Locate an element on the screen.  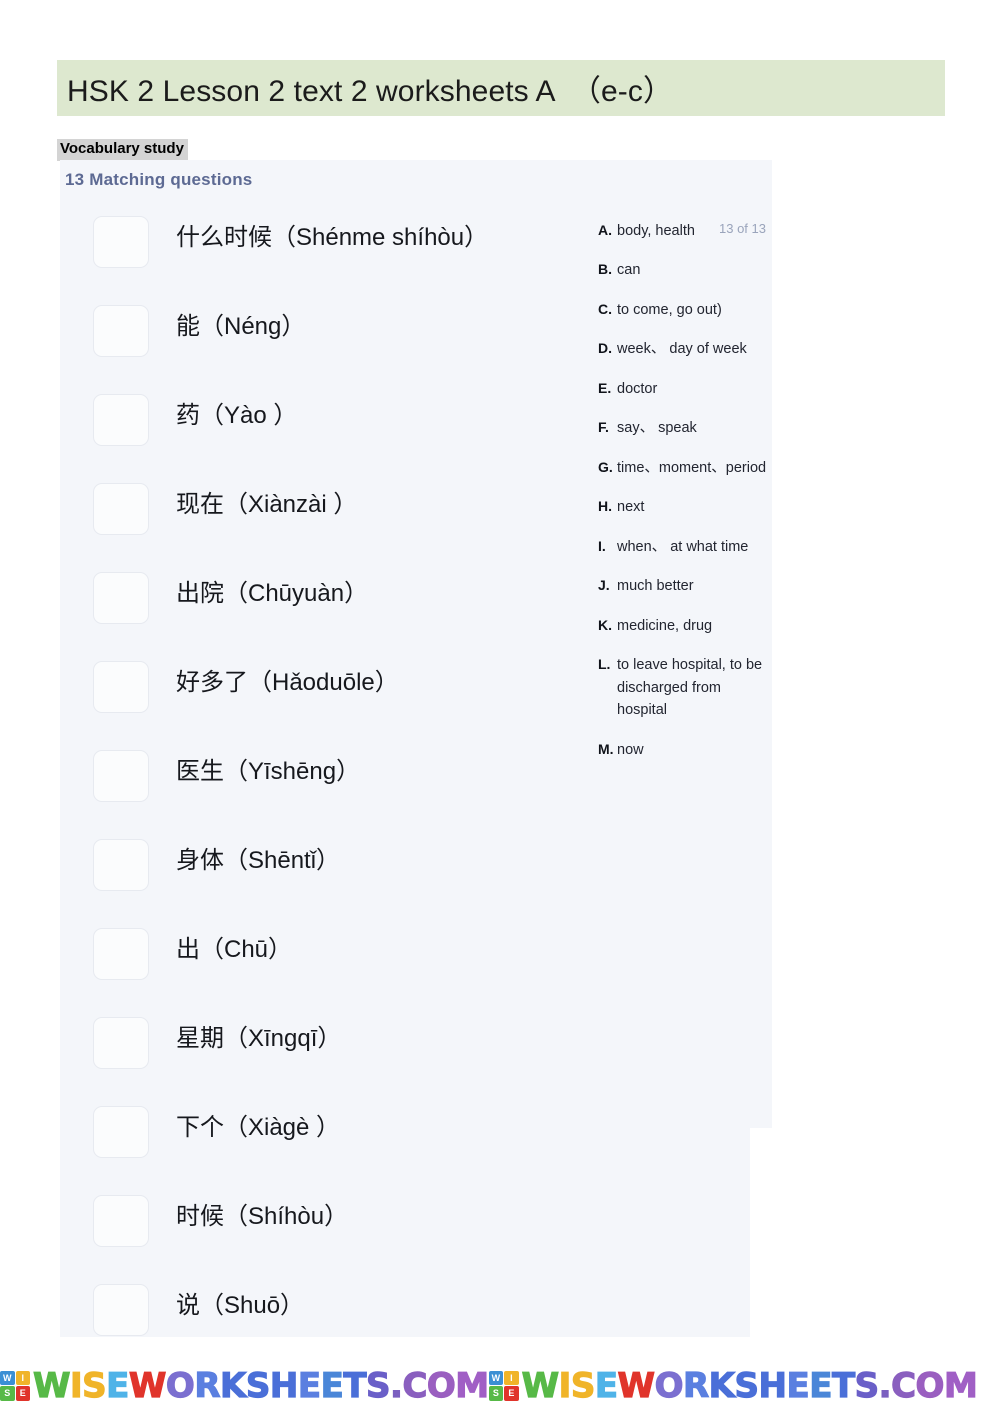
matching-item-row: 什么时候（Shénme shíhòu） is located at coordinates (320, 256).